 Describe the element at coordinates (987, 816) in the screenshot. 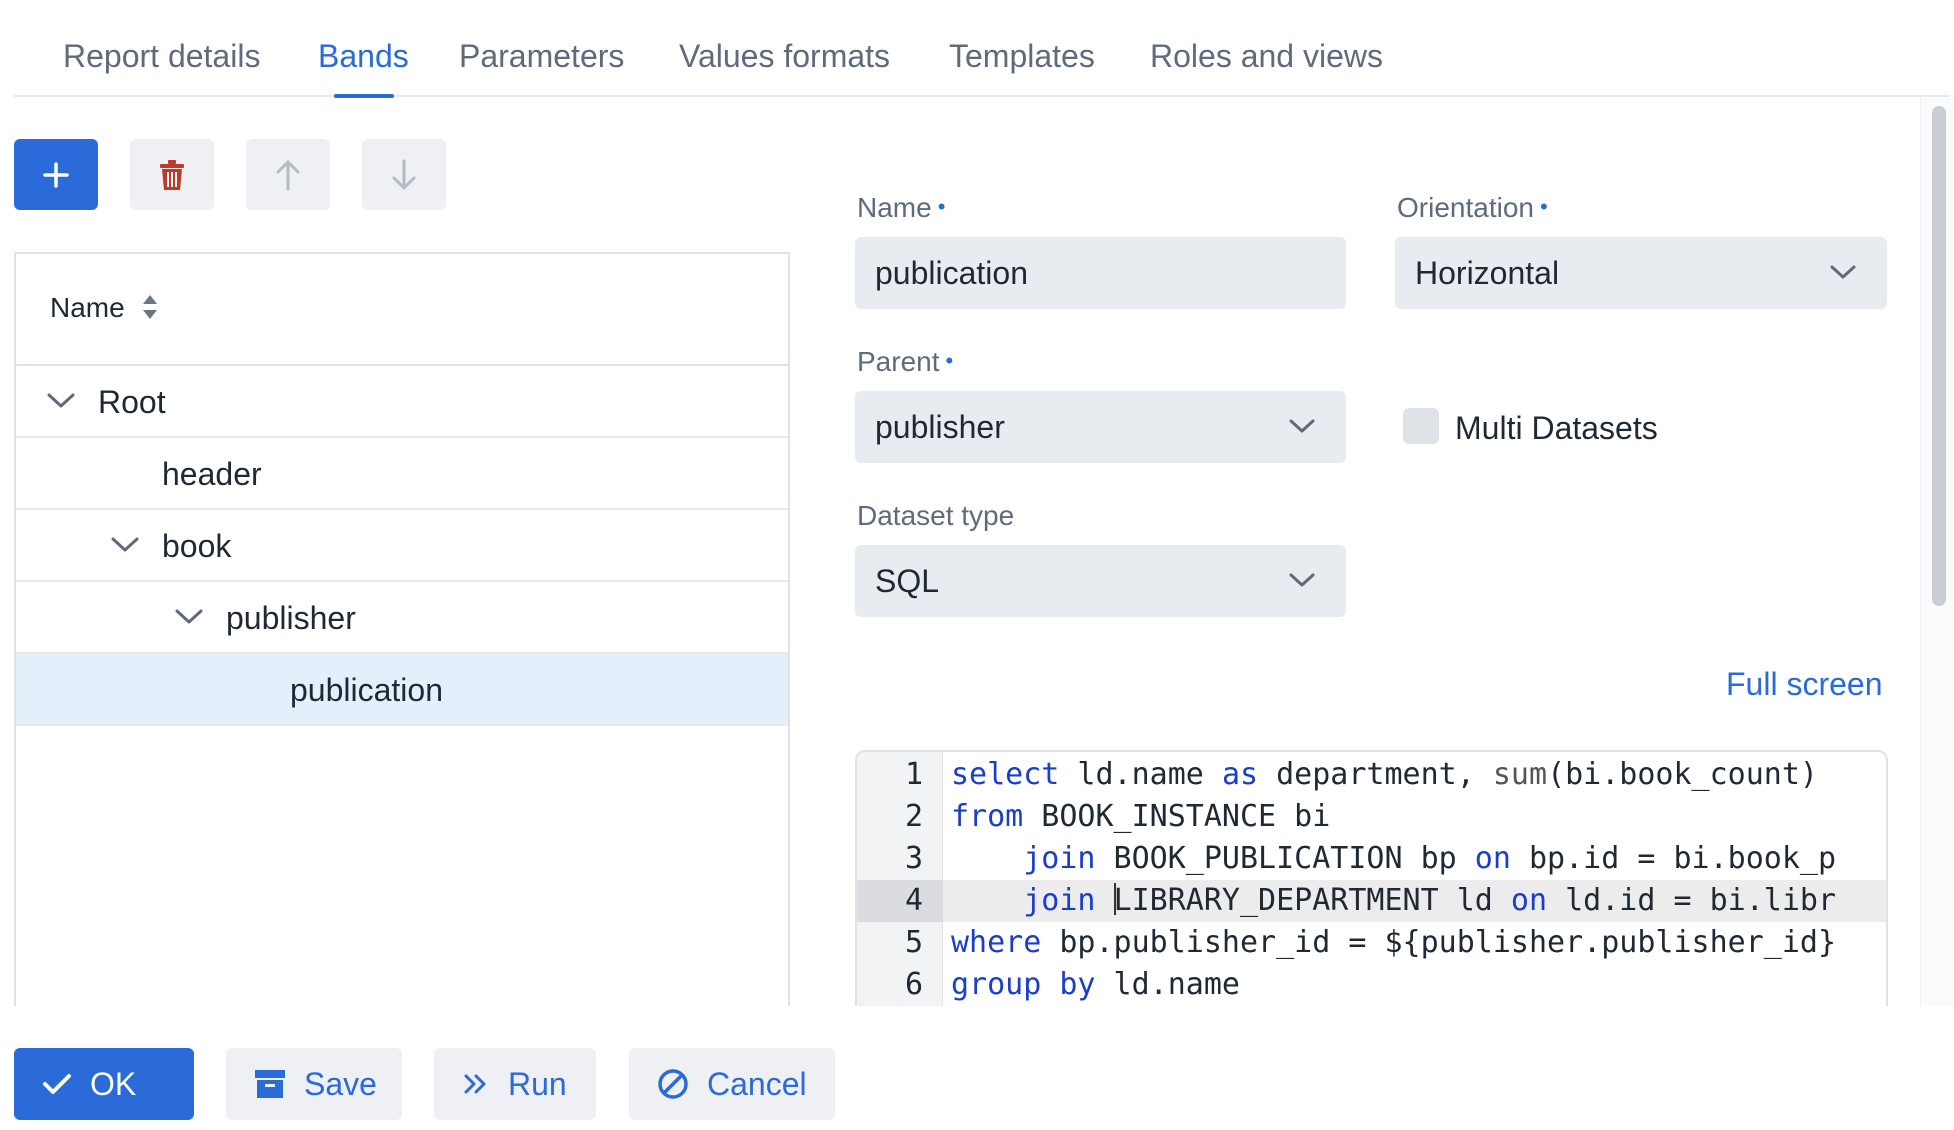

I see `sql-keyword: from` at that location.